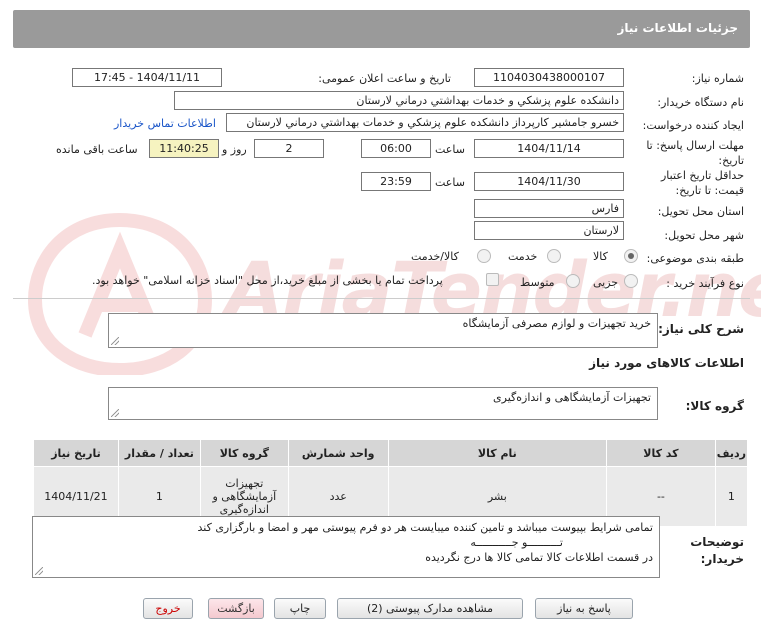  Describe the element at coordinates (396, 181) in the screenshot. I see `validity-time-field: 23:59` at that location.